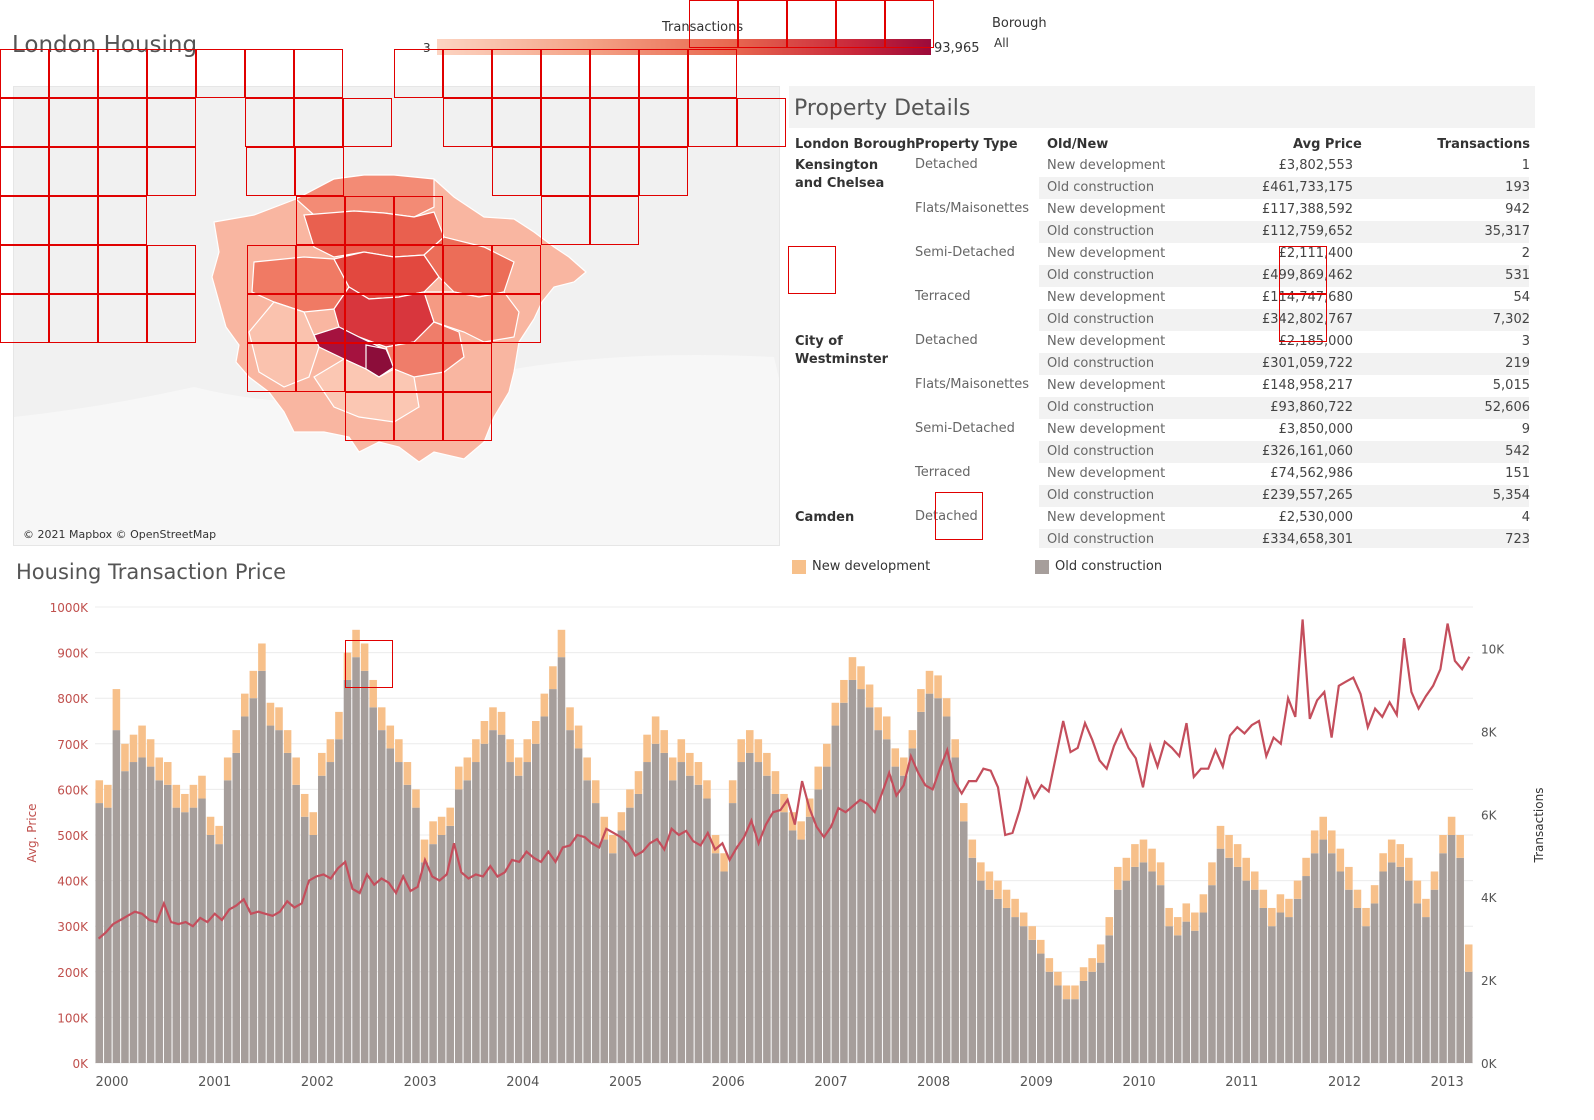  What do you see at coordinates (799, 567) in the screenshot?
I see `legend-swatch-new` at bounding box center [799, 567].